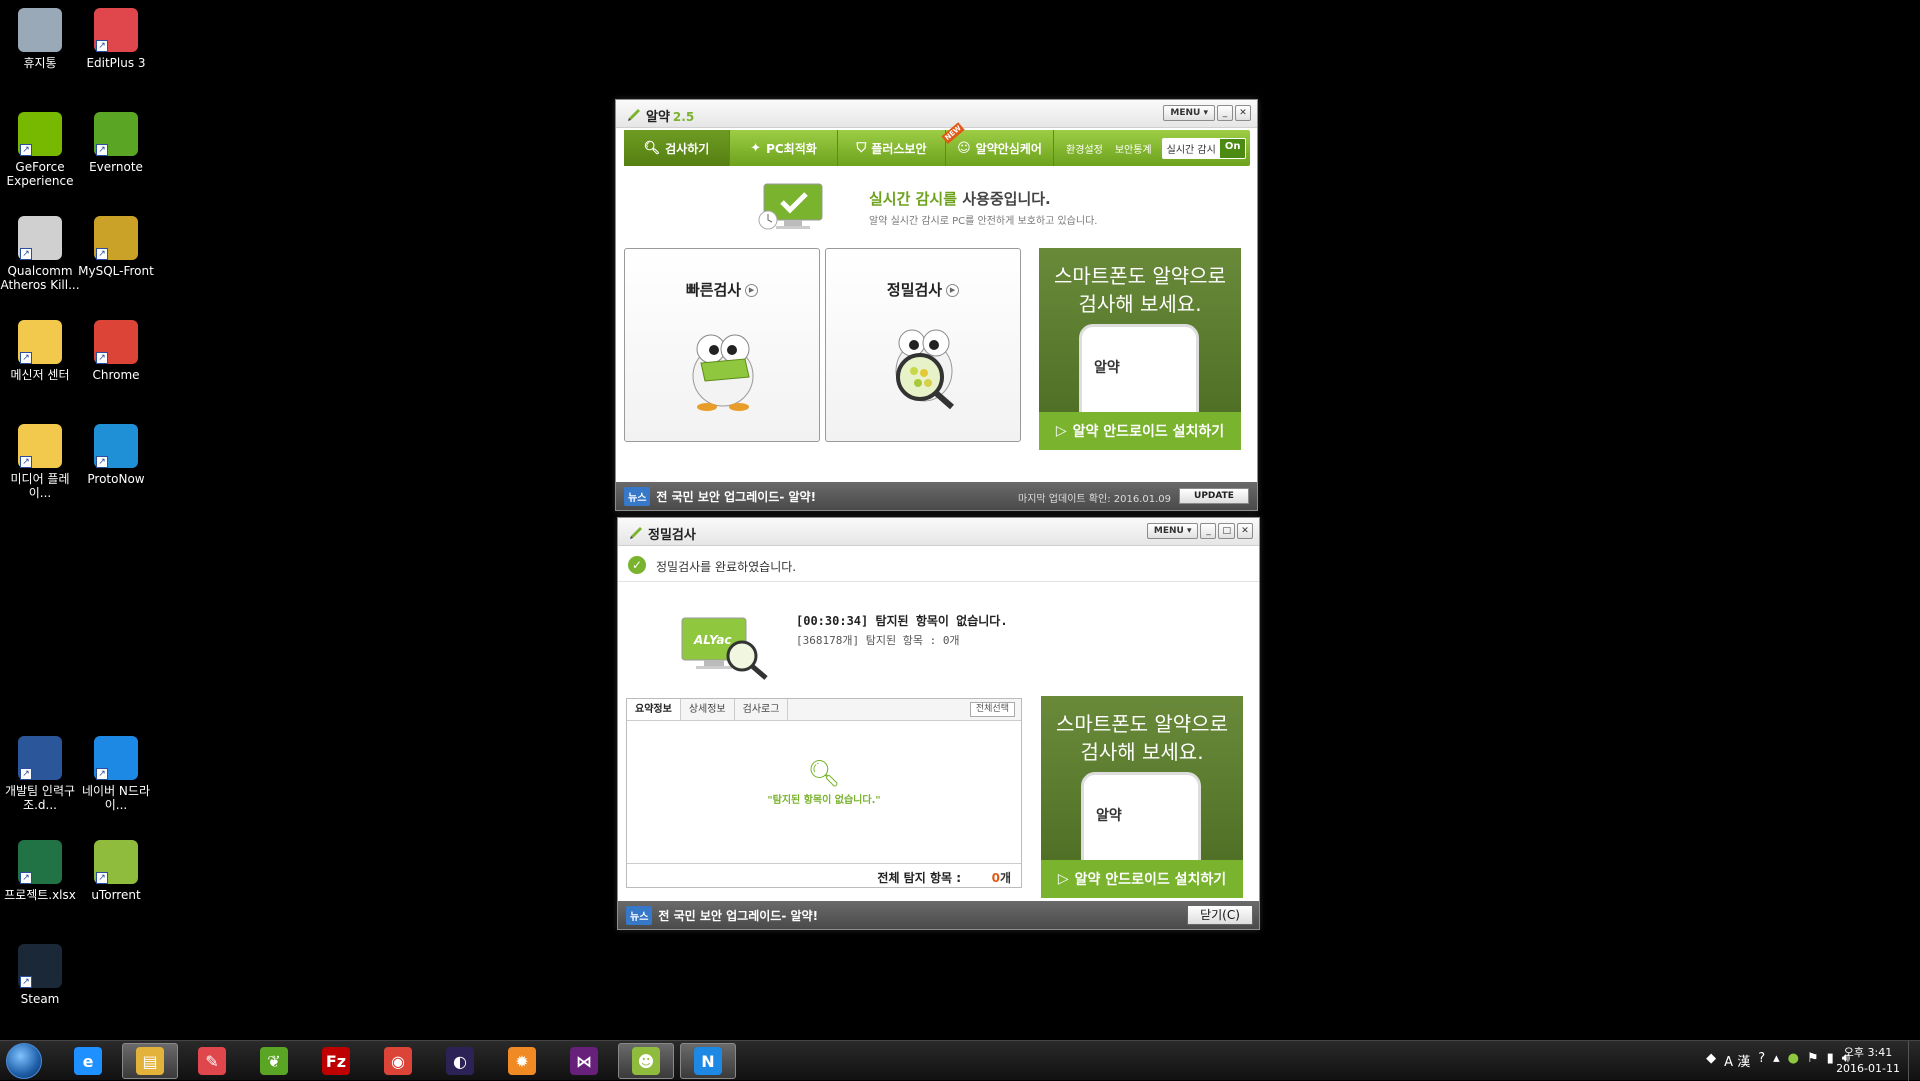 The height and width of the screenshot is (1081, 1920). I want to click on desktop-icon: ↗ GeForce Experience, so click(40, 148).